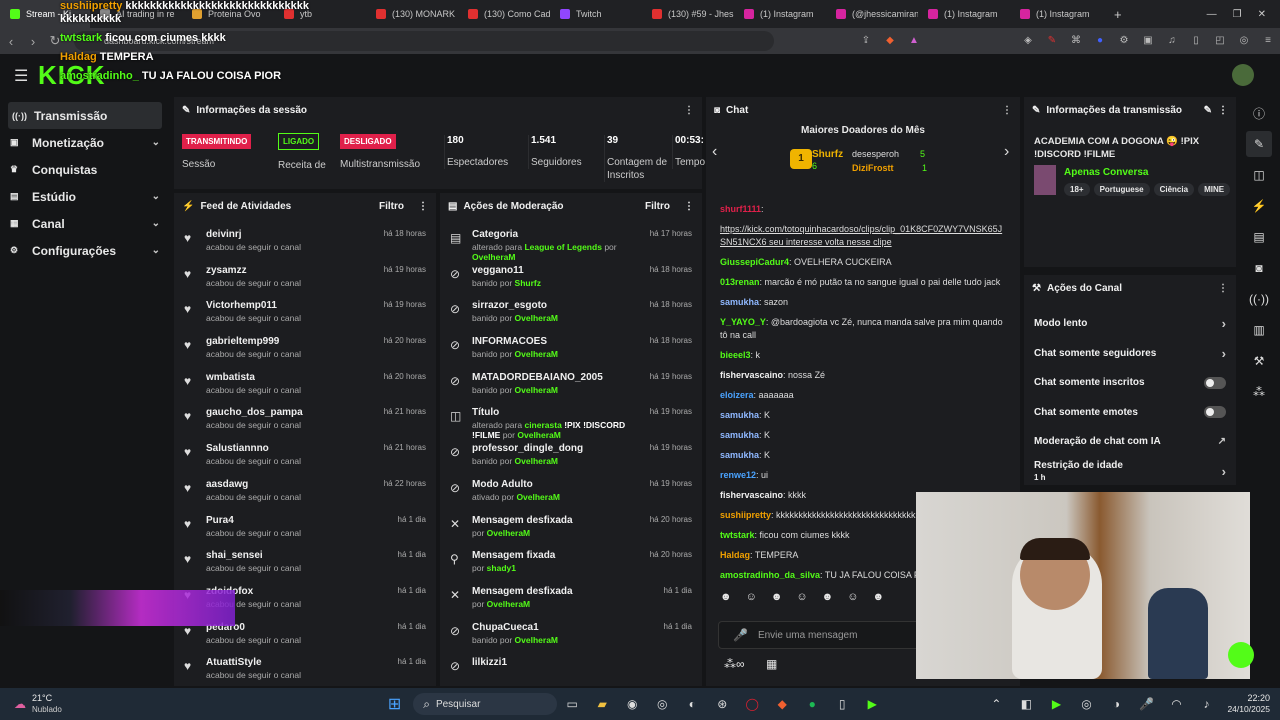 Image resolution: width=1280 pixels, height=720 pixels. What do you see at coordinates (297, 520) in the screenshot?
I see `feed-username: Pura4` at bounding box center [297, 520].